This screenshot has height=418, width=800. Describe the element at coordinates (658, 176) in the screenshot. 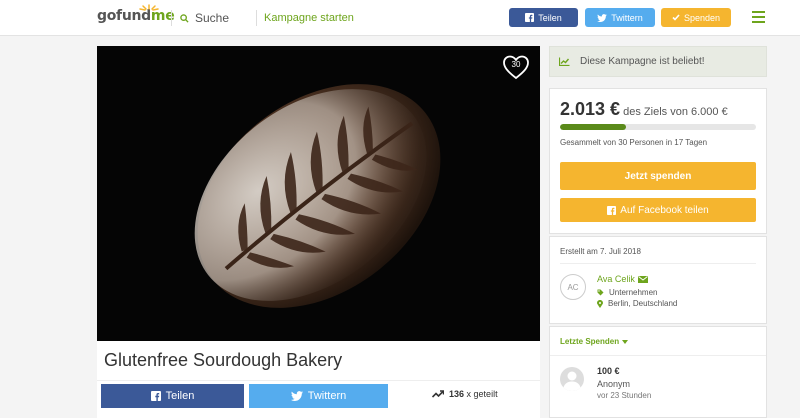

I see `donate-now-button: Jetzt spenden` at that location.